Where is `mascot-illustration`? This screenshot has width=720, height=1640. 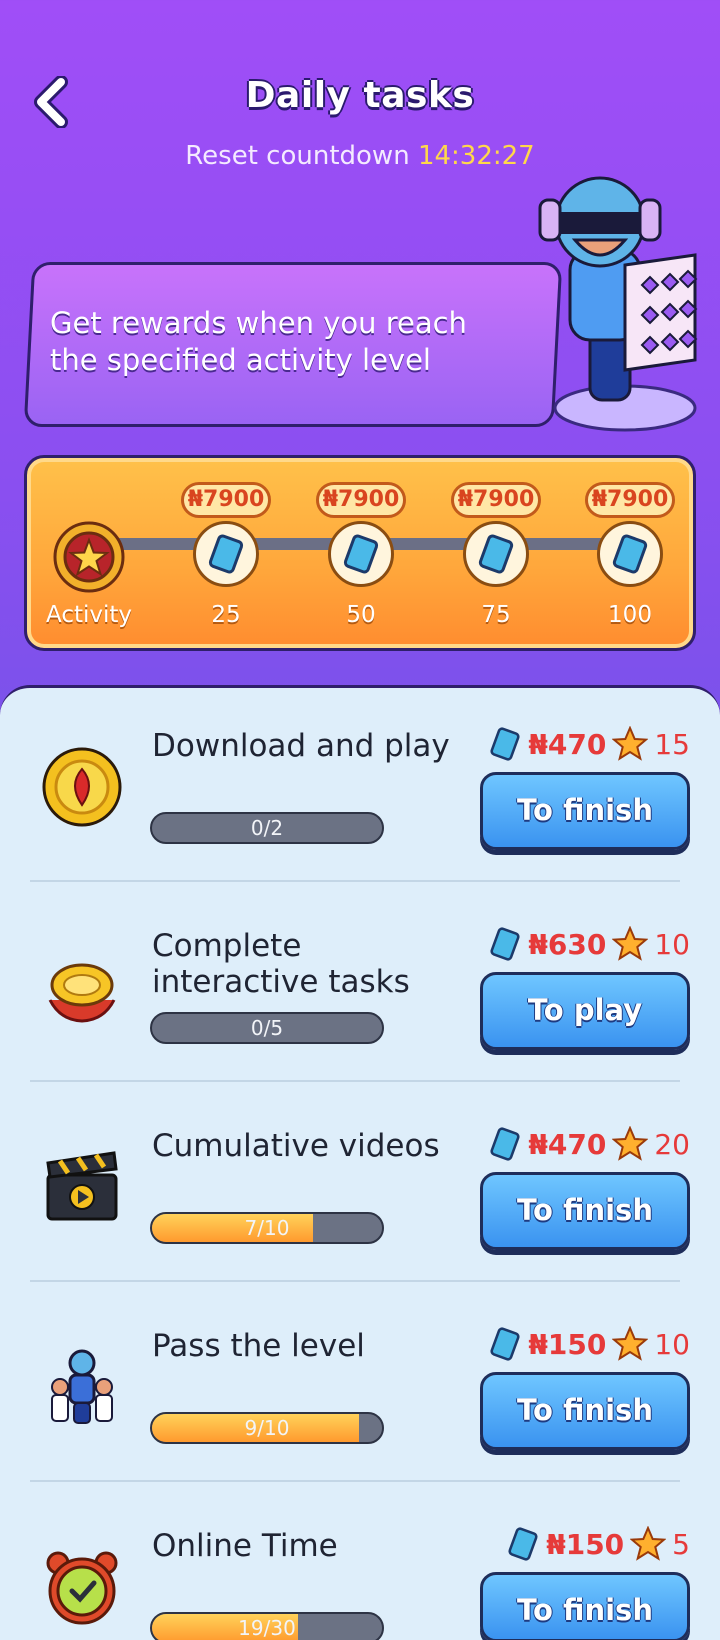 mascot-illustration is located at coordinates (618, 304).